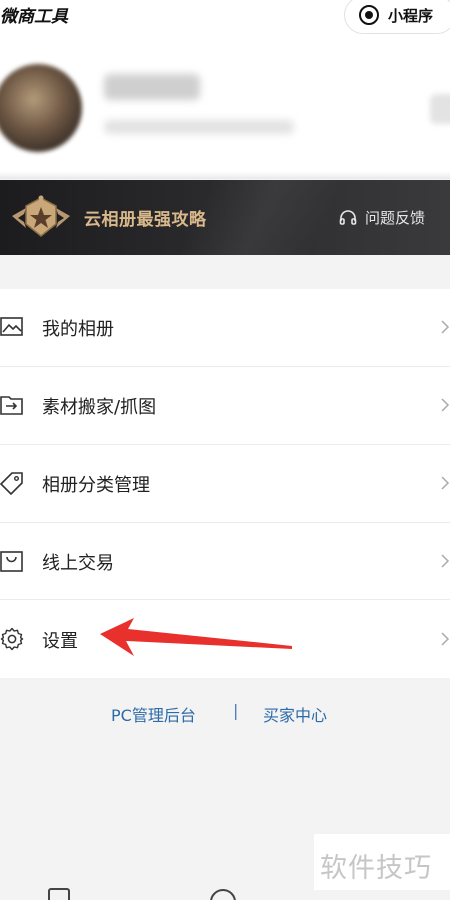 This screenshot has height=900, width=450. I want to click on buyer-center-link: 买家中心, so click(295, 714).